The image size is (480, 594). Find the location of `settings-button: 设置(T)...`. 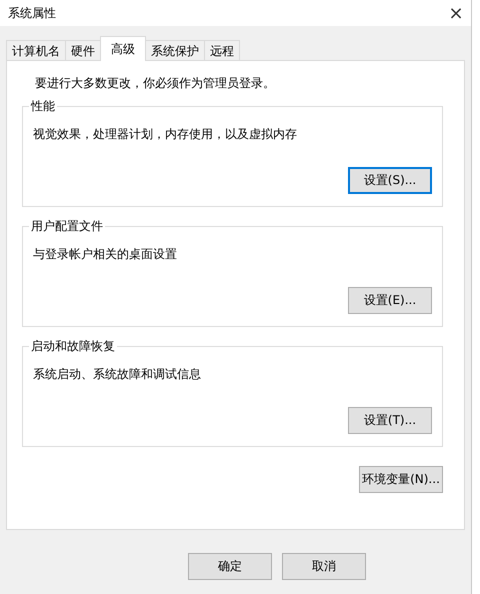

settings-button: 设置(T)... is located at coordinates (390, 420).